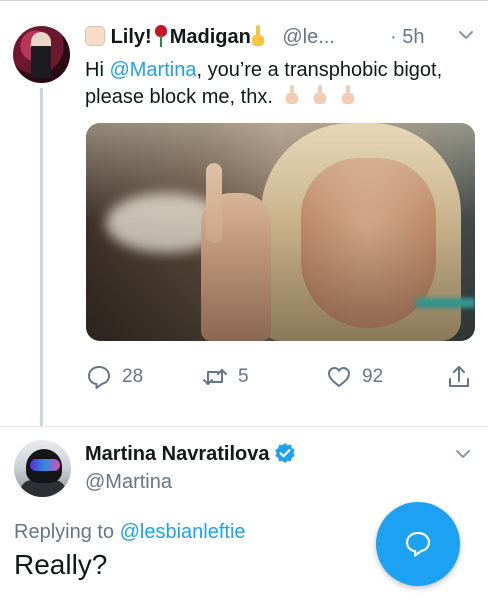 This screenshot has height=600, width=488. Describe the element at coordinates (188, 36) in the screenshot. I see `display-name: Lily! Madigan` at that location.